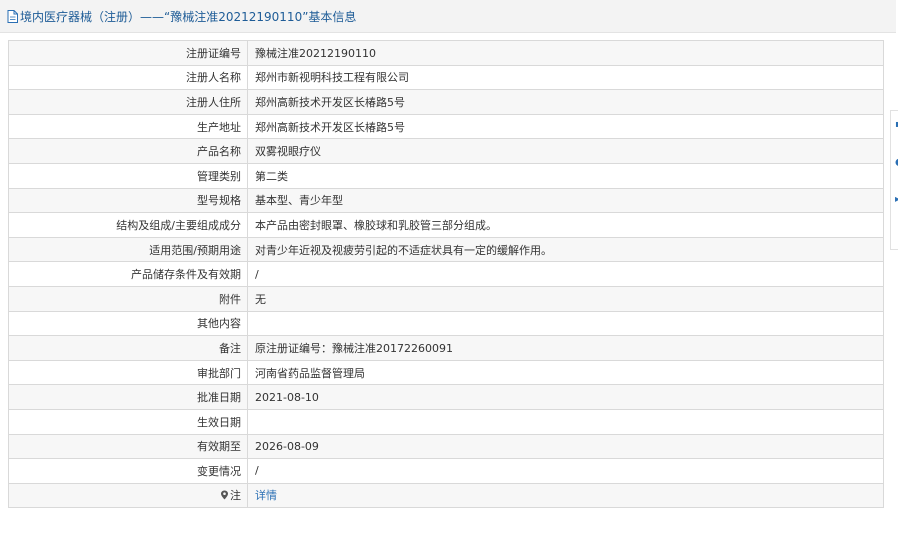 This screenshot has height=535, width=898. What do you see at coordinates (565, 446) in the screenshot?
I see `row-value-valid-until: 2026-08-09` at bounding box center [565, 446].